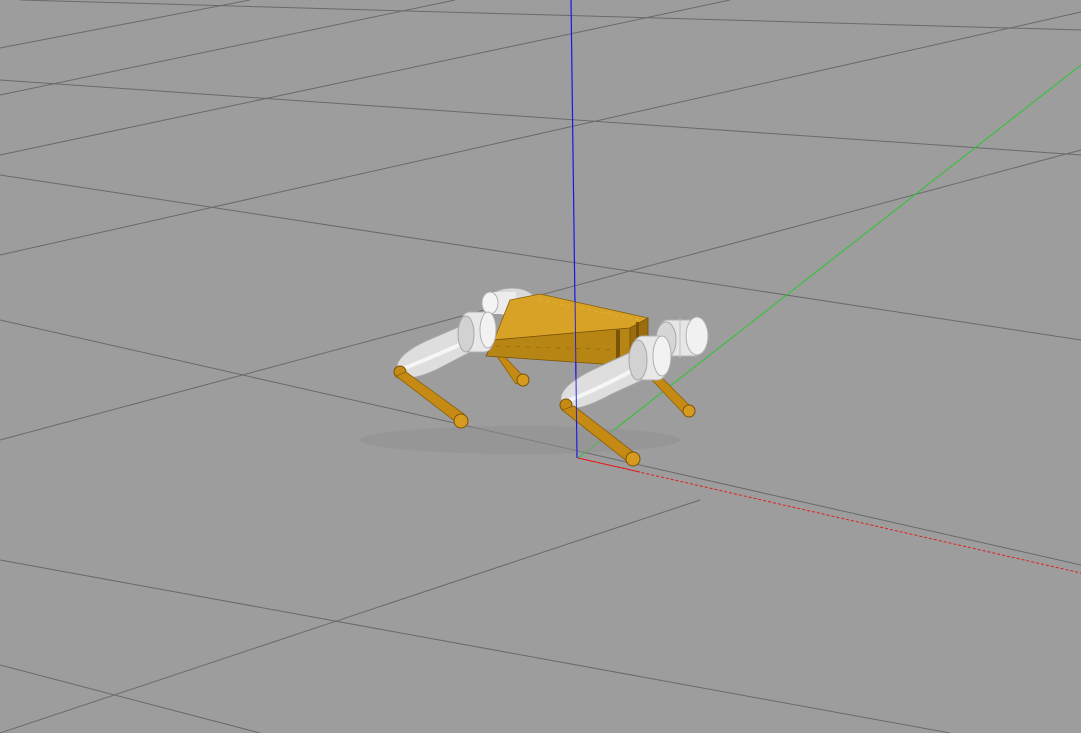  Describe the element at coordinates (523, 380) in the screenshot. I see `rear-left-foot` at that location.